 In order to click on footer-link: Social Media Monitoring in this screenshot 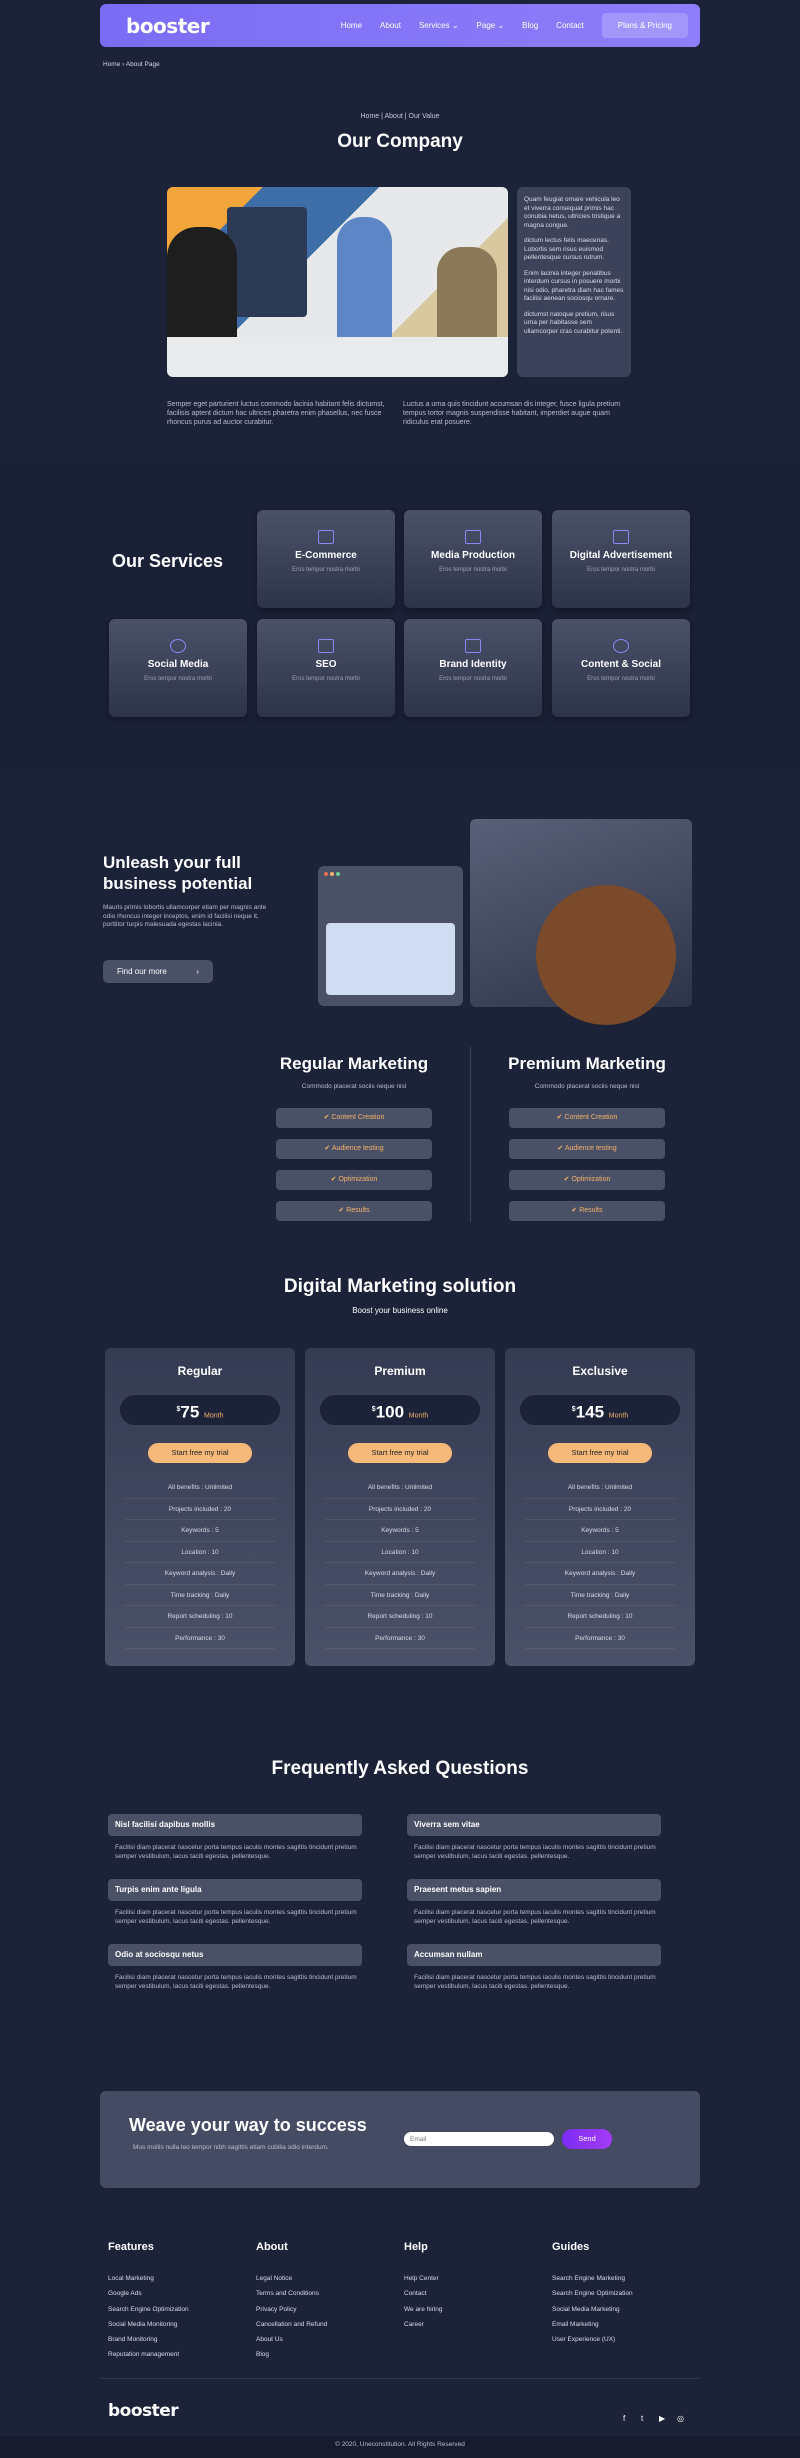, I will do `click(148, 2324)`.